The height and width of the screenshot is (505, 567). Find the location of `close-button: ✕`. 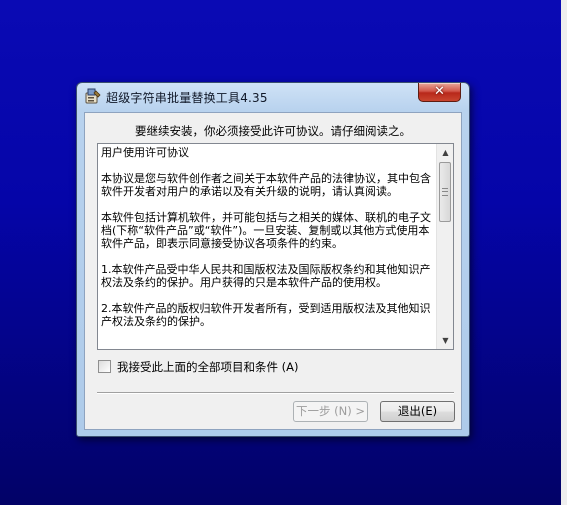

close-button: ✕ is located at coordinates (439, 92).